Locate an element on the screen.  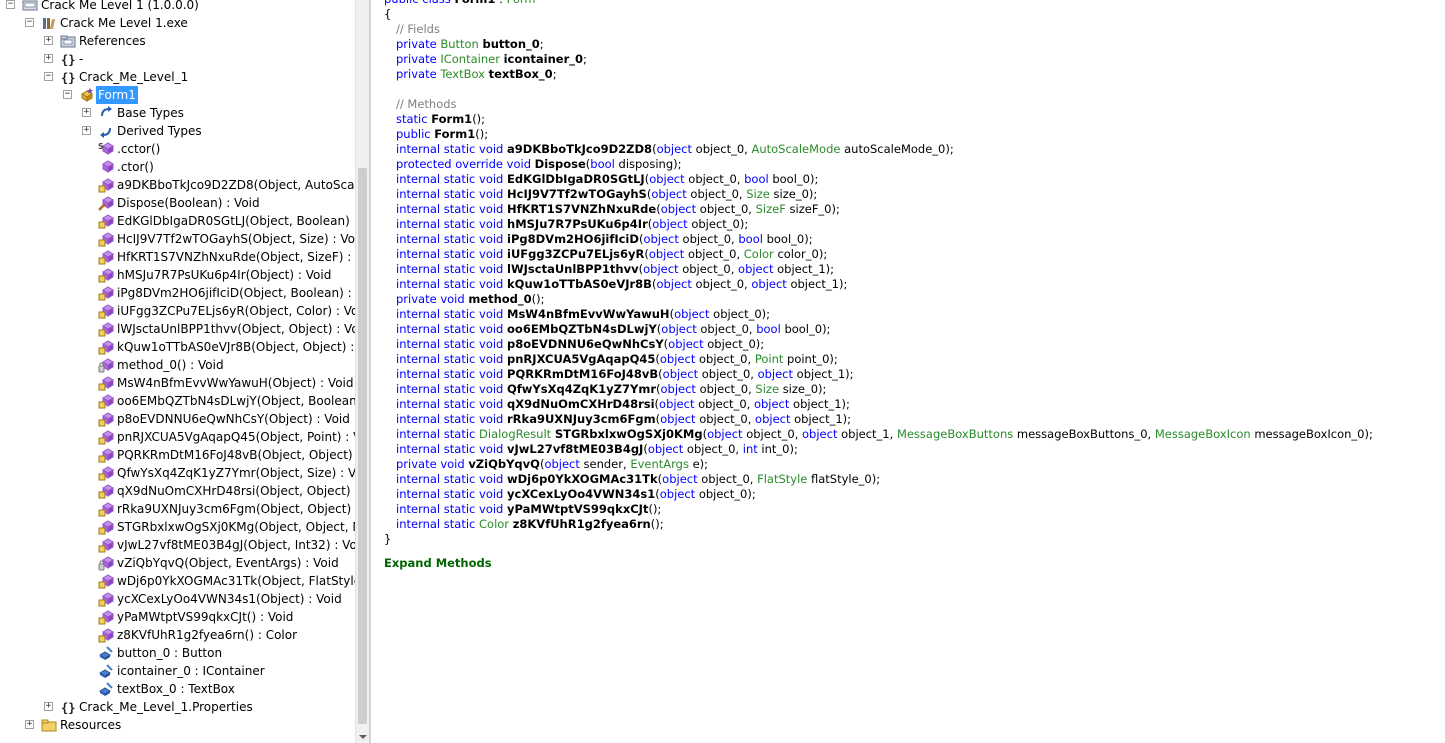
type-name: MessageBoxButtons is located at coordinates (957, 434).